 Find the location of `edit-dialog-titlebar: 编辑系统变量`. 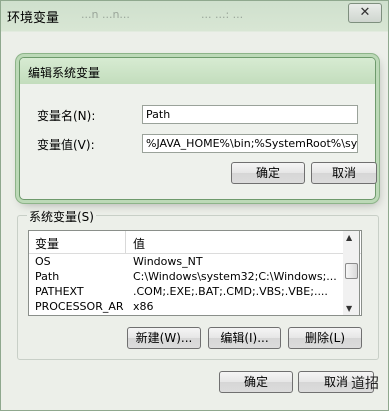

edit-dialog-titlebar: 编辑系统变量 is located at coordinates (197, 71).